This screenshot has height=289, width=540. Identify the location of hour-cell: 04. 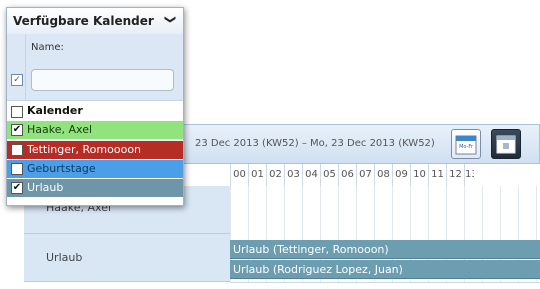
(311, 175).